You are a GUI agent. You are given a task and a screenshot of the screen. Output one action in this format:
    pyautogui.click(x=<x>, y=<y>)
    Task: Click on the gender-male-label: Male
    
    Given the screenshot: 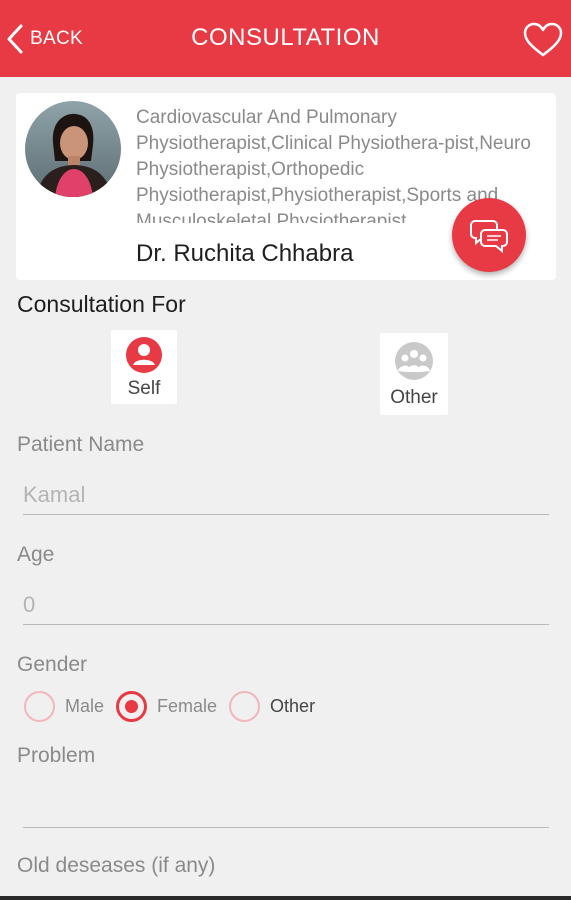 What is the action you would take?
    pyautogui.click(x=85, y=705)
    